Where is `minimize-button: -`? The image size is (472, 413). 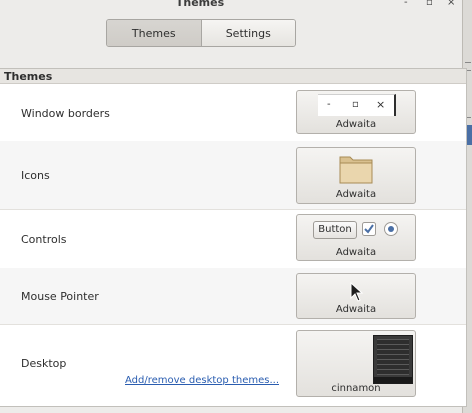 minimize-button: - is located at coordinates (406, 4).